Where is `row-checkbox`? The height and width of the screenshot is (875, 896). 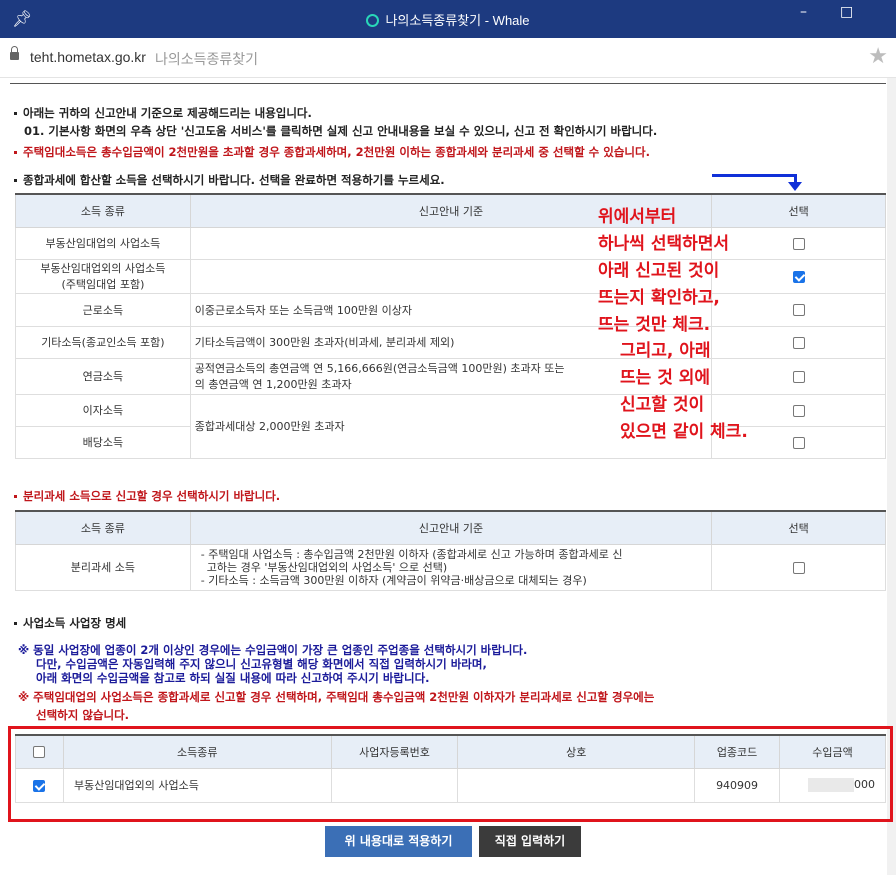
row-checkbox is located at coordinates (39, 785).